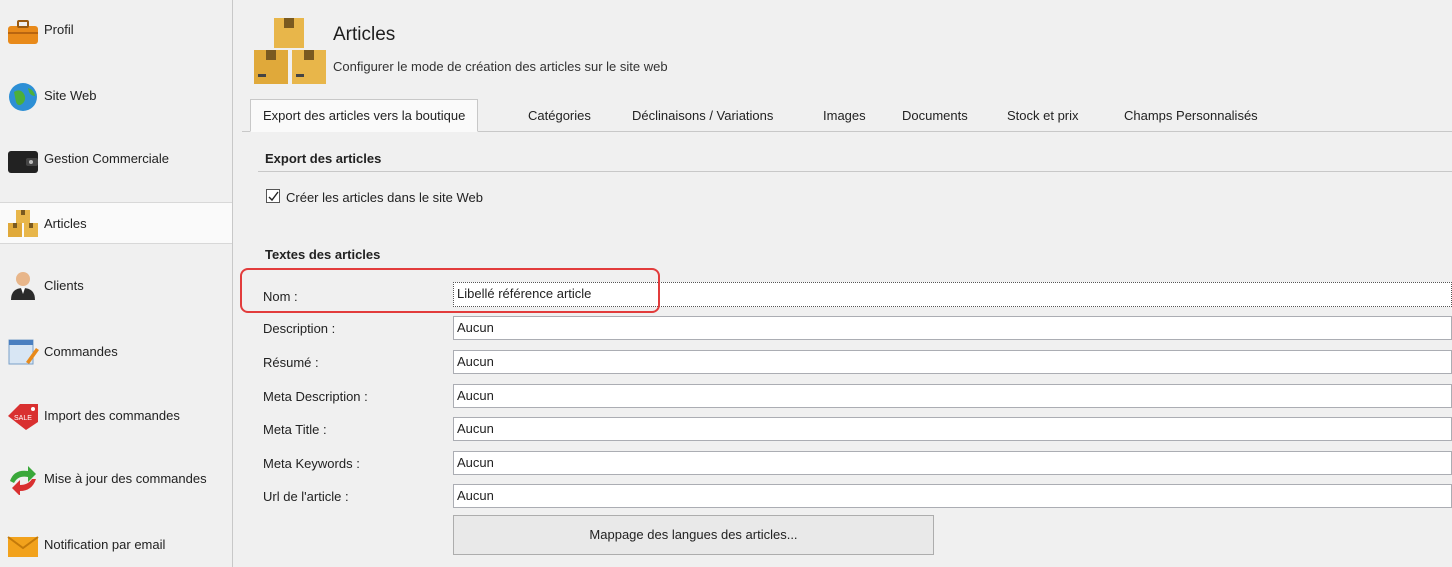 The width and height of the screenshot is (1452, 567). What do you see at coordinates (280, 296) in the screenshot?
I see `nom-label: Nom :` at bounding box center [280, 296].